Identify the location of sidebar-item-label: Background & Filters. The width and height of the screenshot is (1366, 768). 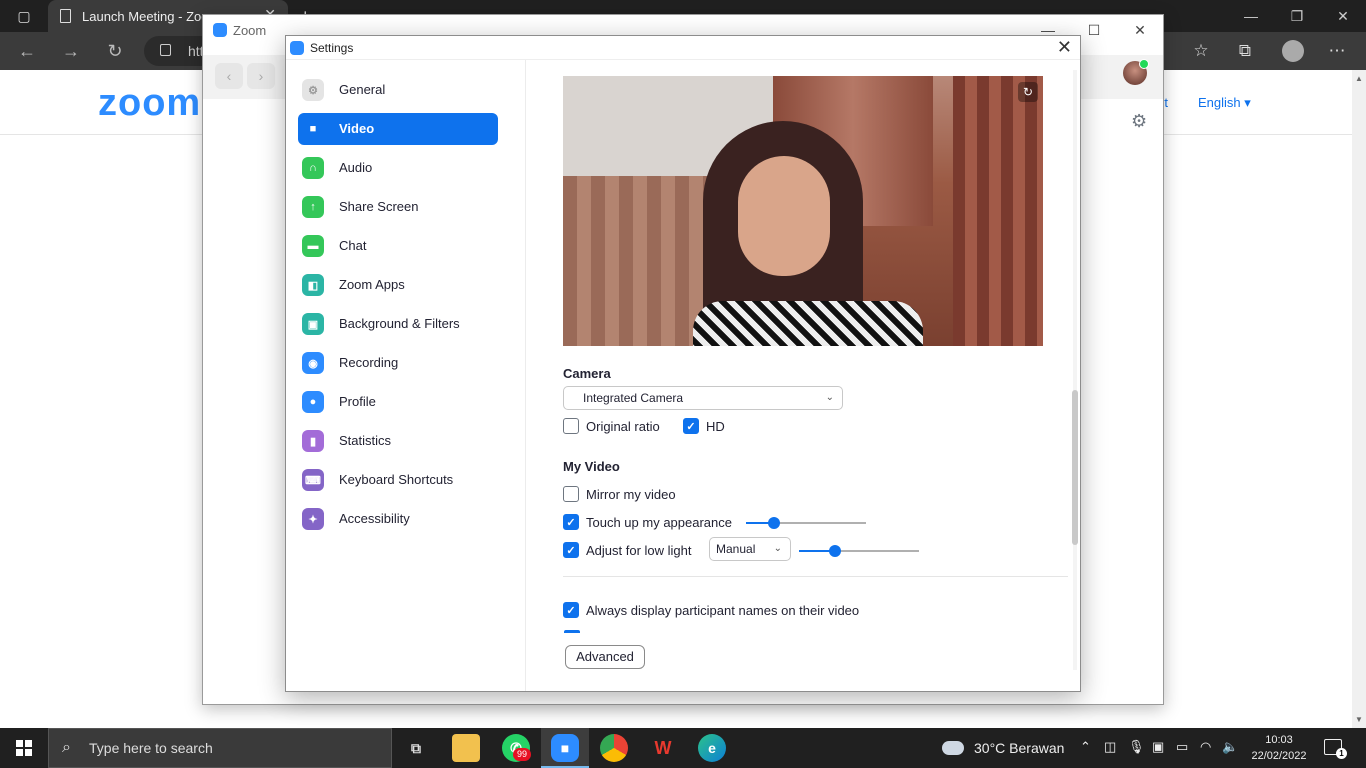
(399, 323).